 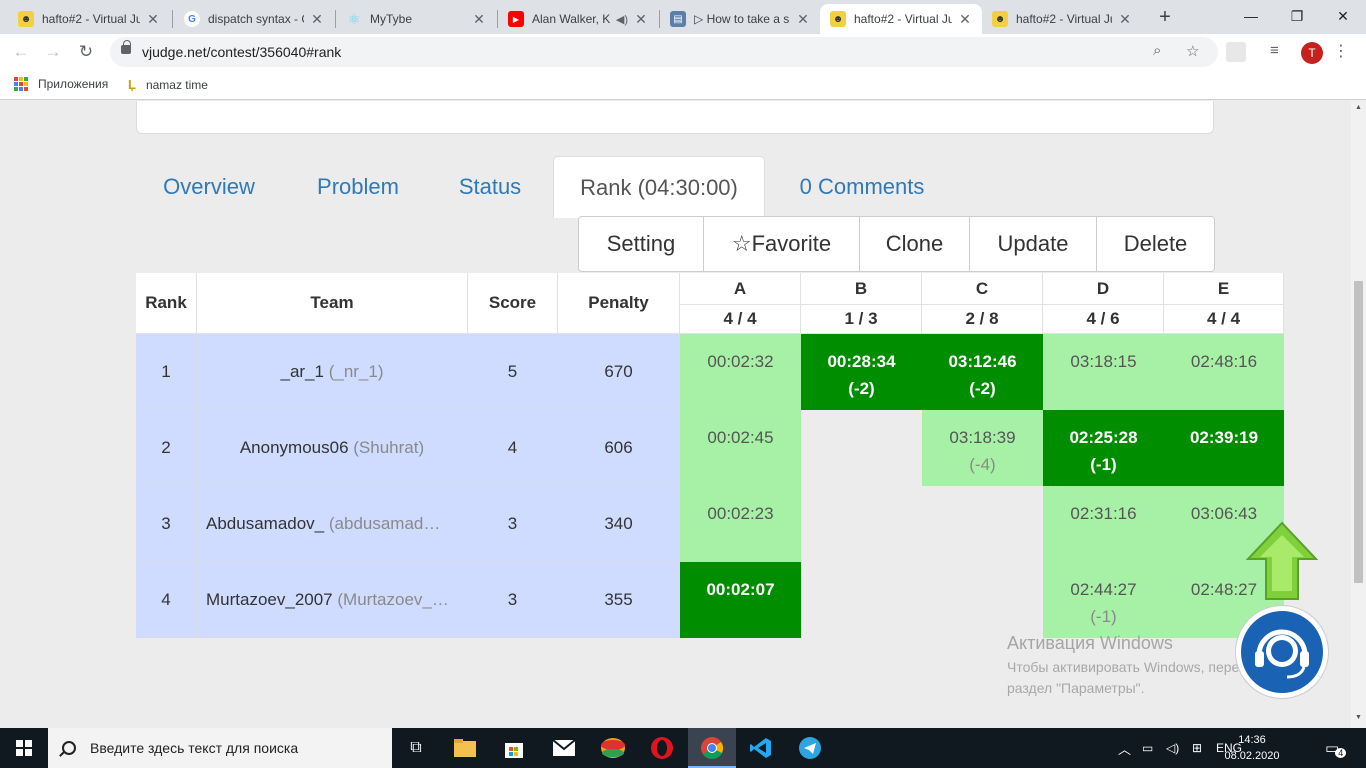 I want to click on games-icon, so click(x=613, y=748).